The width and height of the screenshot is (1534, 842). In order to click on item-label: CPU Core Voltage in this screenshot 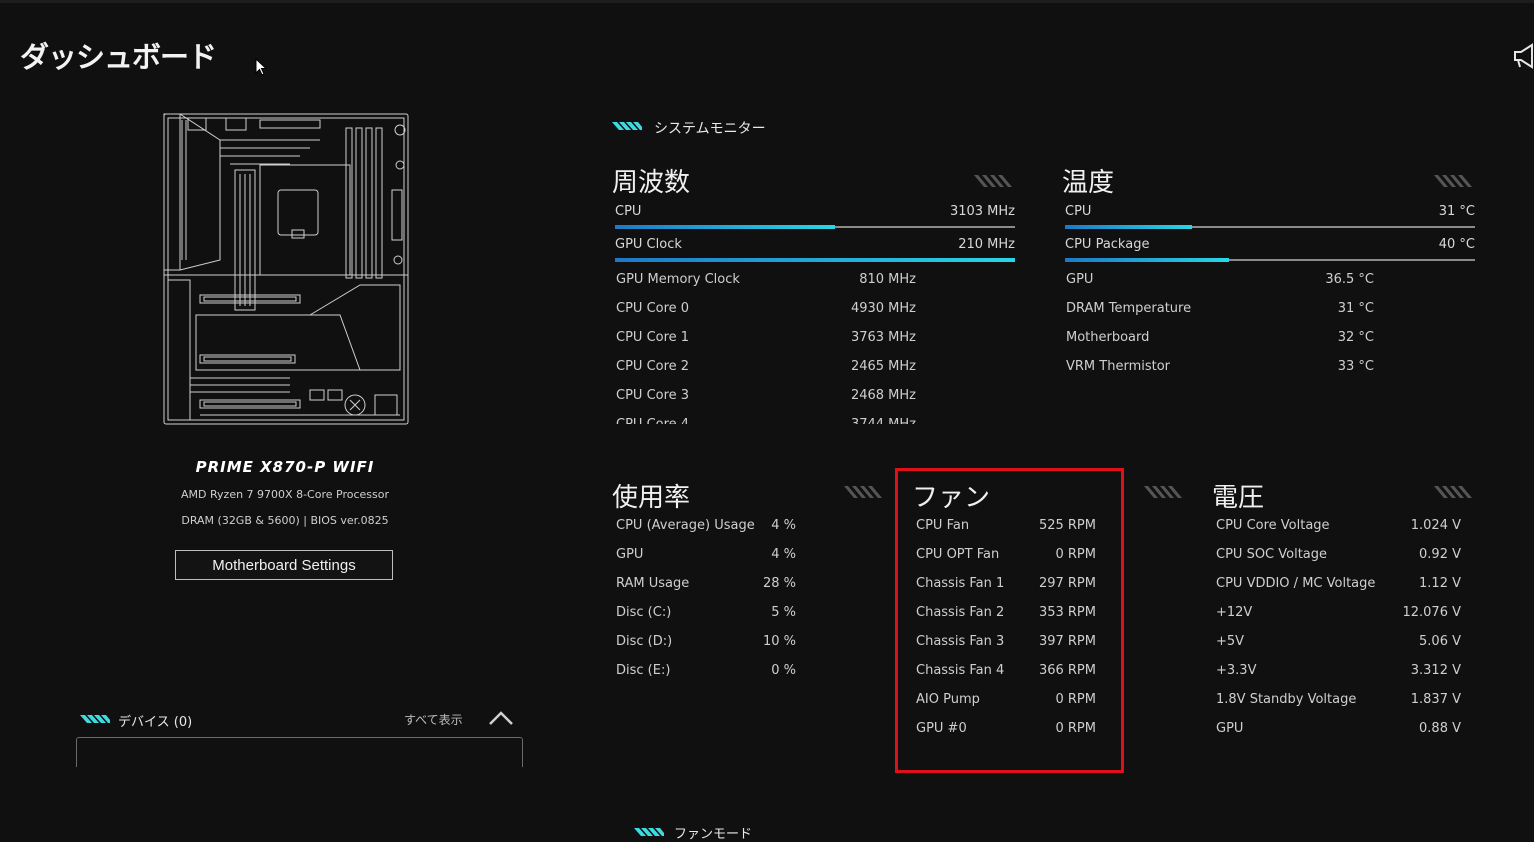, I will do `click(1273, 525)`.